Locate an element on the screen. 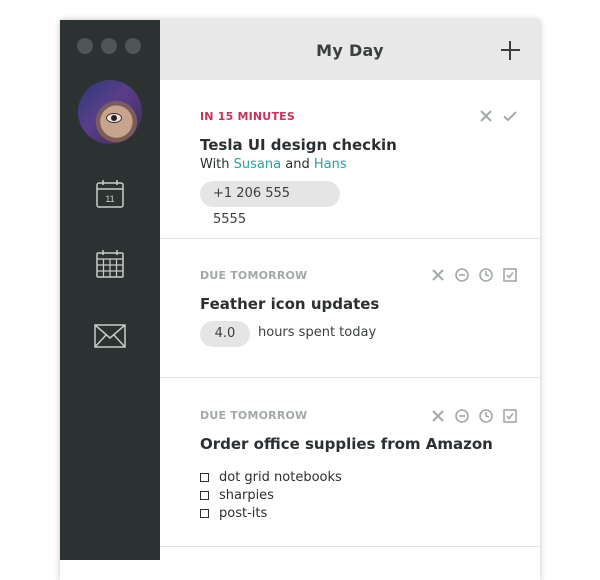 The height and width of the screenshot is (580, 600). card-title: Feather icon updates is located at coordinates (290, 304).